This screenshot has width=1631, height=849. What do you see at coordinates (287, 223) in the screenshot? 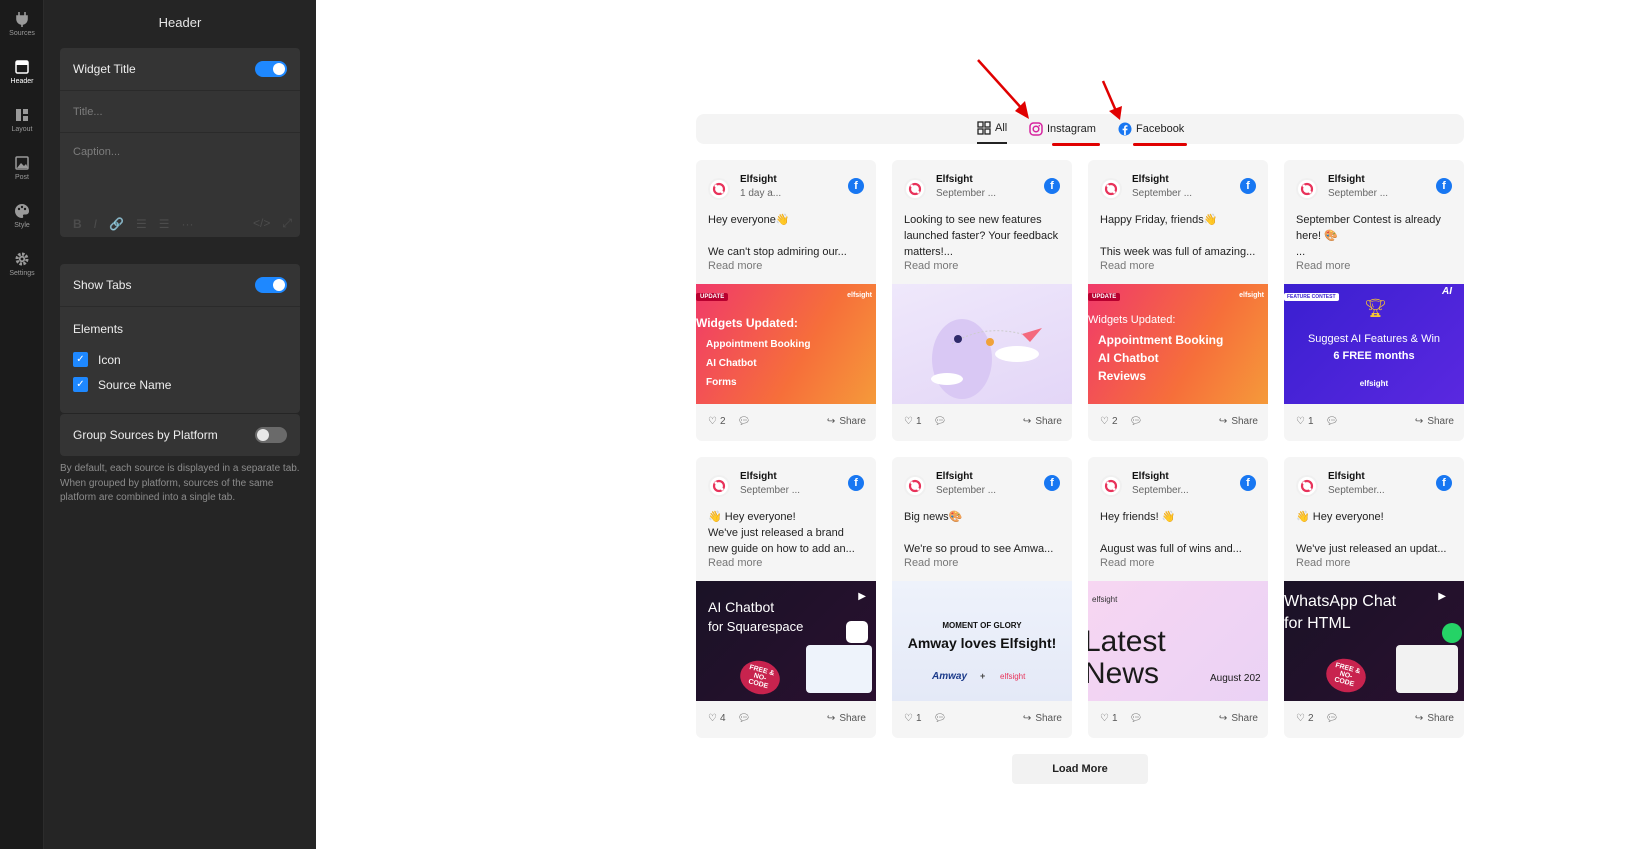
I see `expand-icon: ⤢` at bounding box center [287, 223].